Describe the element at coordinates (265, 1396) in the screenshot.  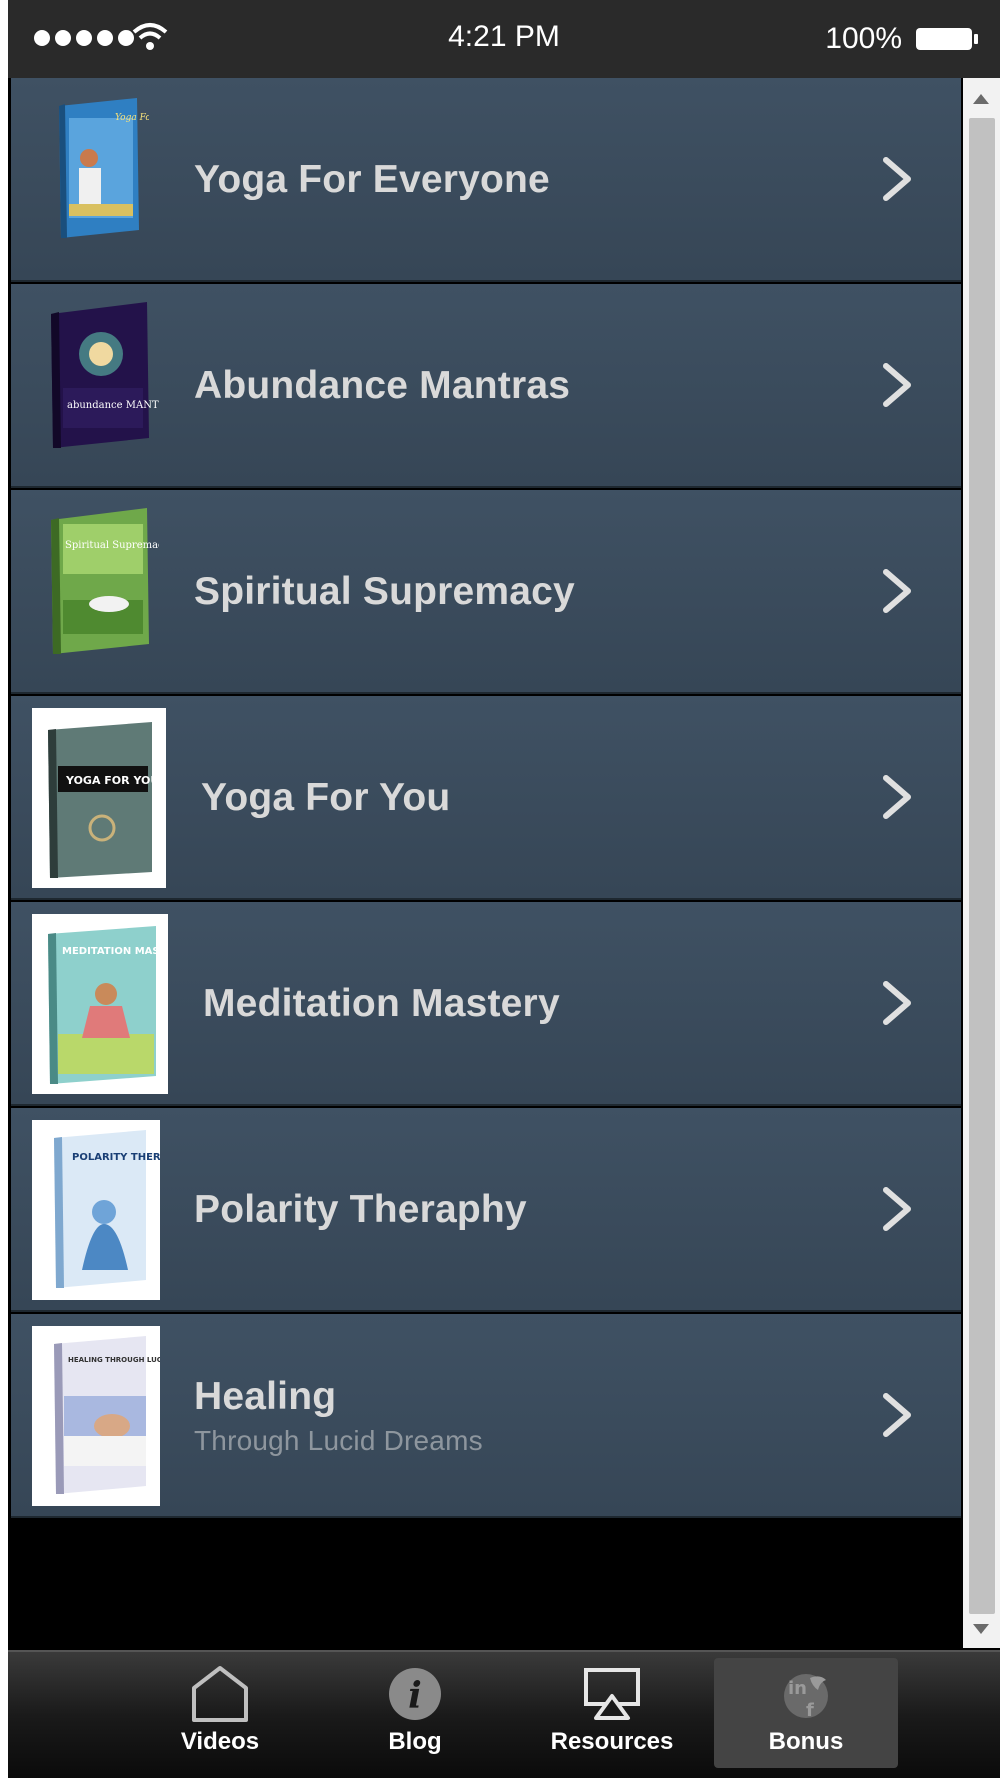
I see `item-title: Healing` at that location.